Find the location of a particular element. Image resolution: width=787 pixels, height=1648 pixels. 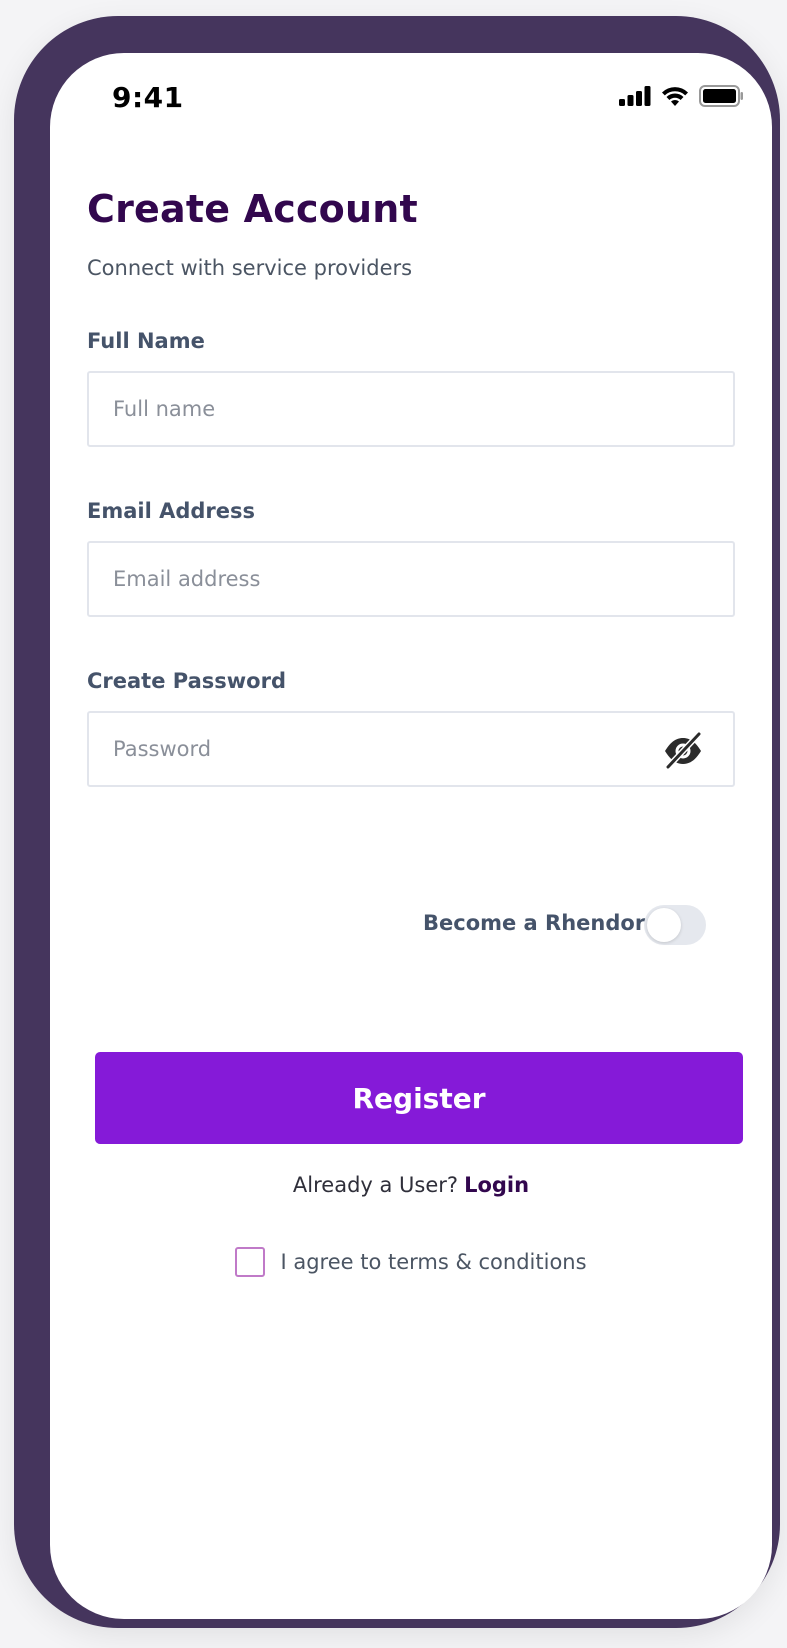

wifi-icon is located at coordinates (675, 96).